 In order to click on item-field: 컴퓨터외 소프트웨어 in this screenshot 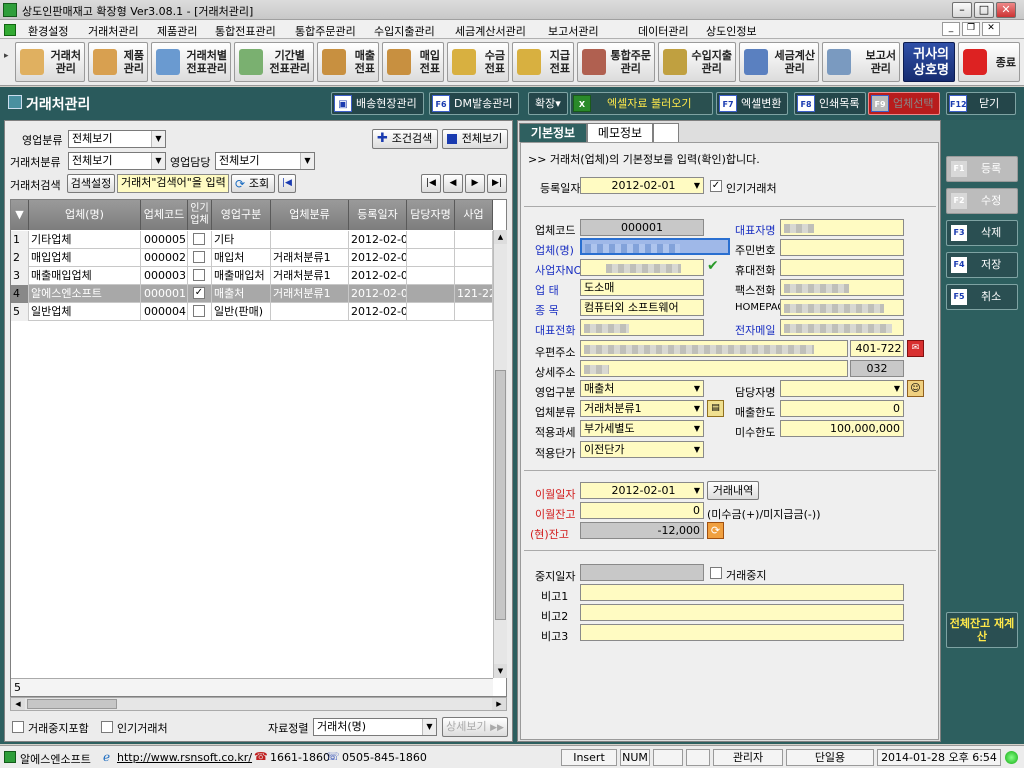, I will do `click(642, 307)`.